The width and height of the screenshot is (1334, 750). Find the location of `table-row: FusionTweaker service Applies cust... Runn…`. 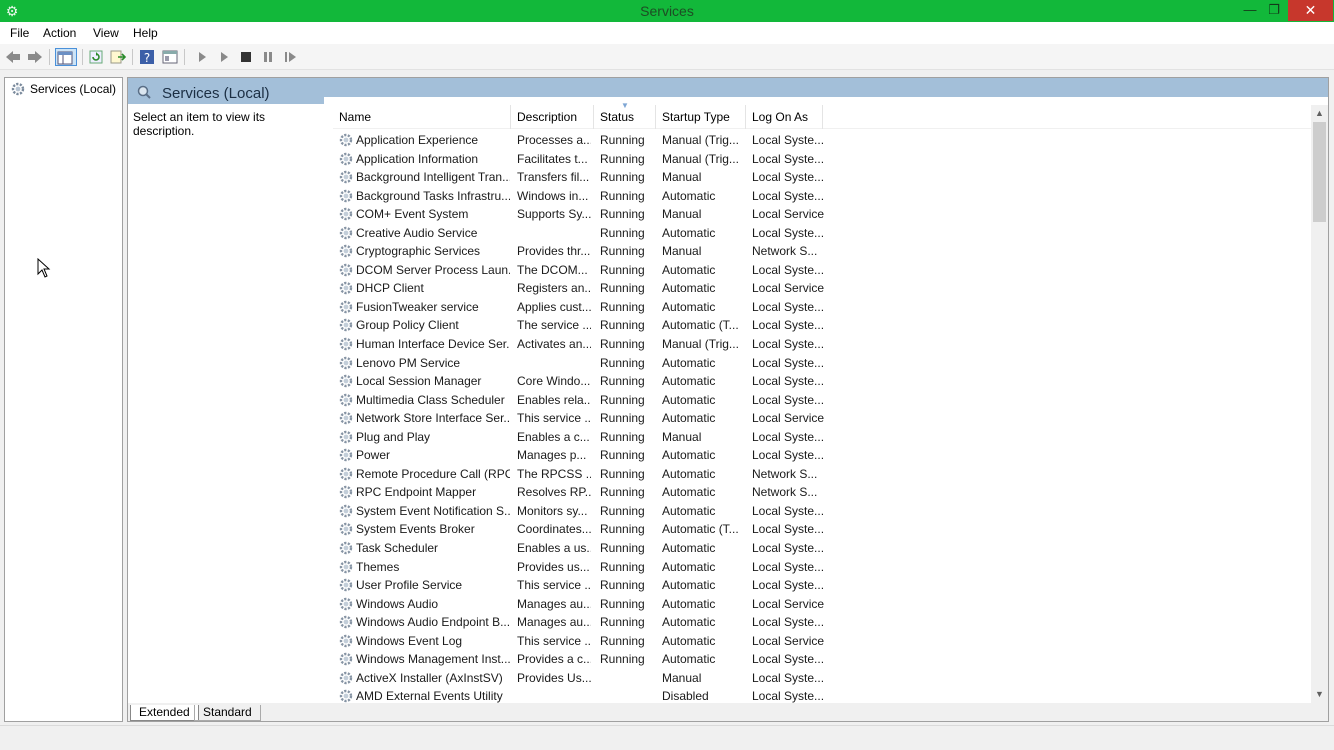

table-row: FusionTweaker service Applies cust... Runn… is located at coordinates (823, 307).